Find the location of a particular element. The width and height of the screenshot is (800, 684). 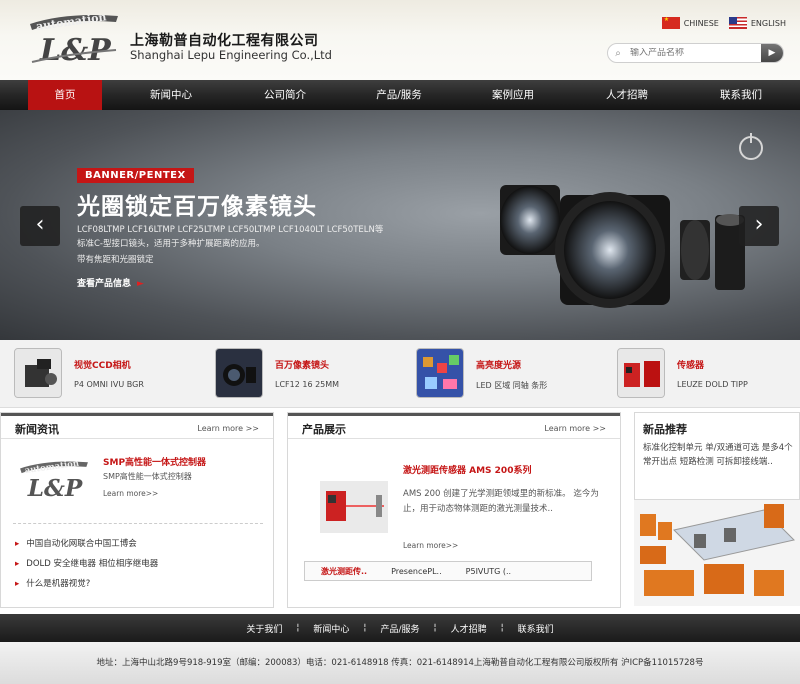

nav-jobs: 人才招聘 is located at coordinates (627, 95).